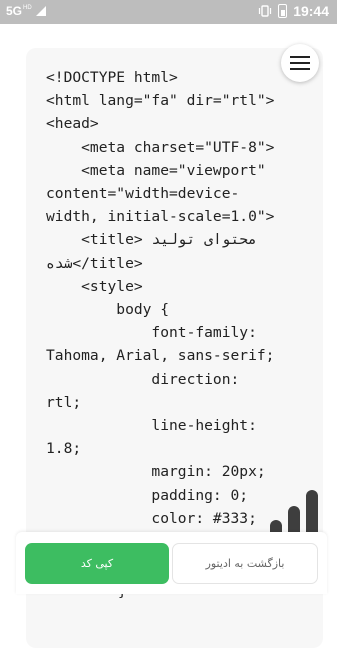 The image size is (337, 648). Describe the element at coordinates (300, 63) in the screenshot. I see `hamburger-menu-icon` at that location.